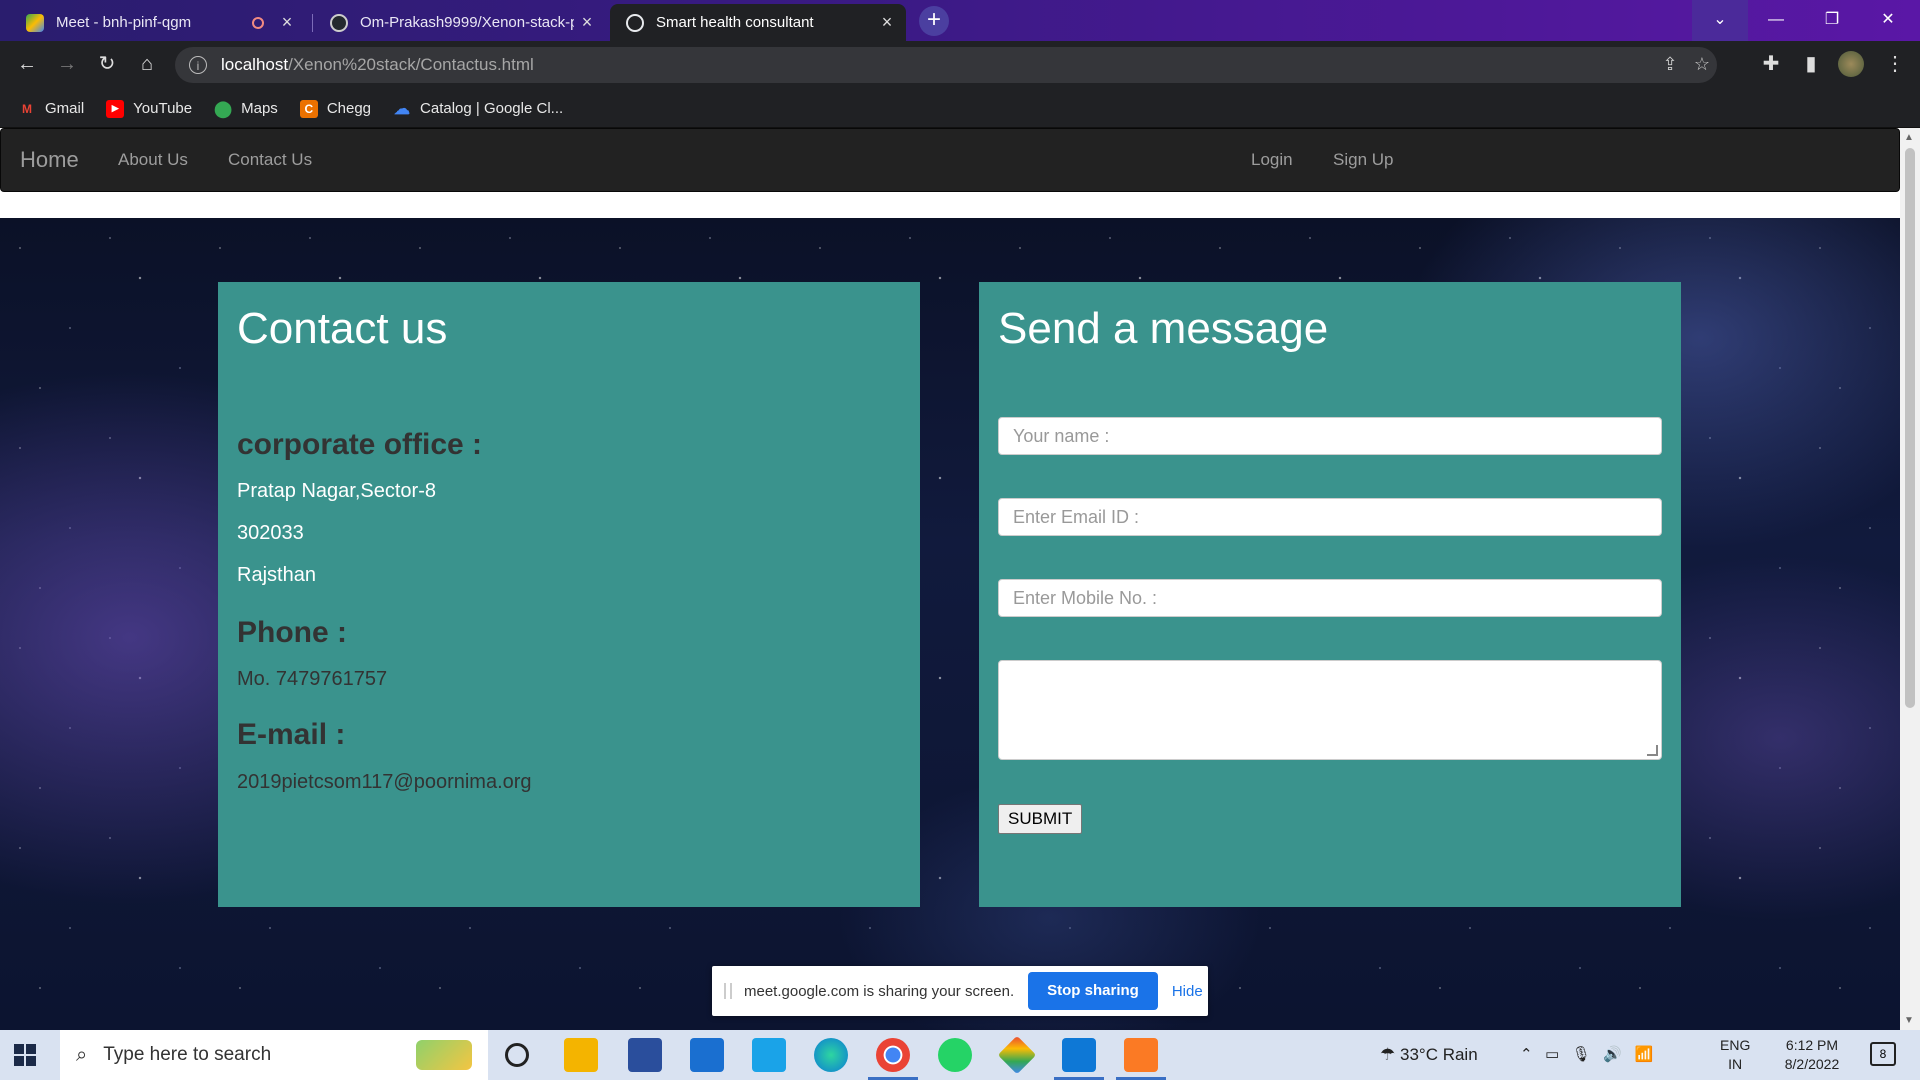  I want to click on nav-home-link: Home, so click(49, 160).